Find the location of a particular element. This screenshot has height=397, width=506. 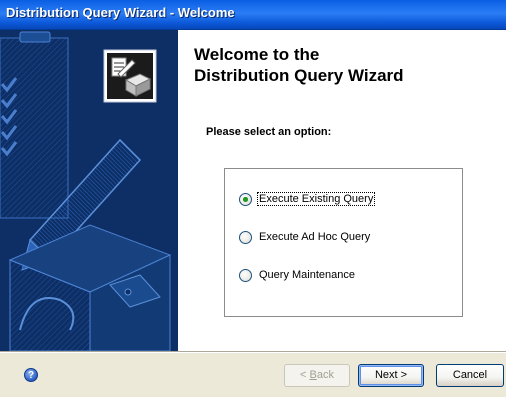

option-label: Execute Existing Query is located at coordinates (316, 199).